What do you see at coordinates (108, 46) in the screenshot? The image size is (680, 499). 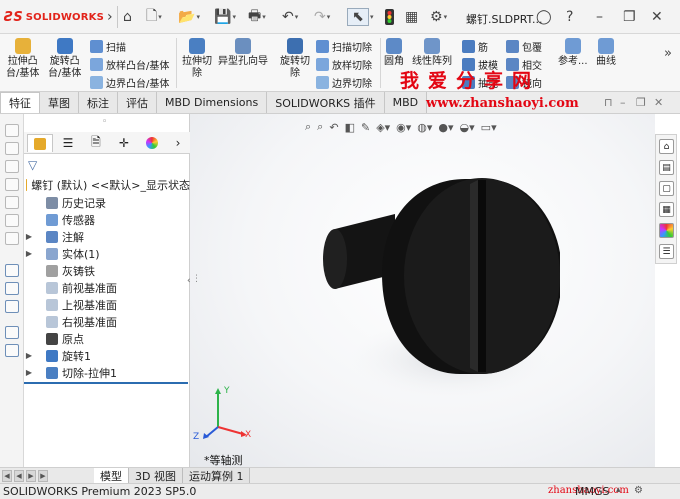 I see `sweep-button: 扫描` at bounding box center [108, 46].